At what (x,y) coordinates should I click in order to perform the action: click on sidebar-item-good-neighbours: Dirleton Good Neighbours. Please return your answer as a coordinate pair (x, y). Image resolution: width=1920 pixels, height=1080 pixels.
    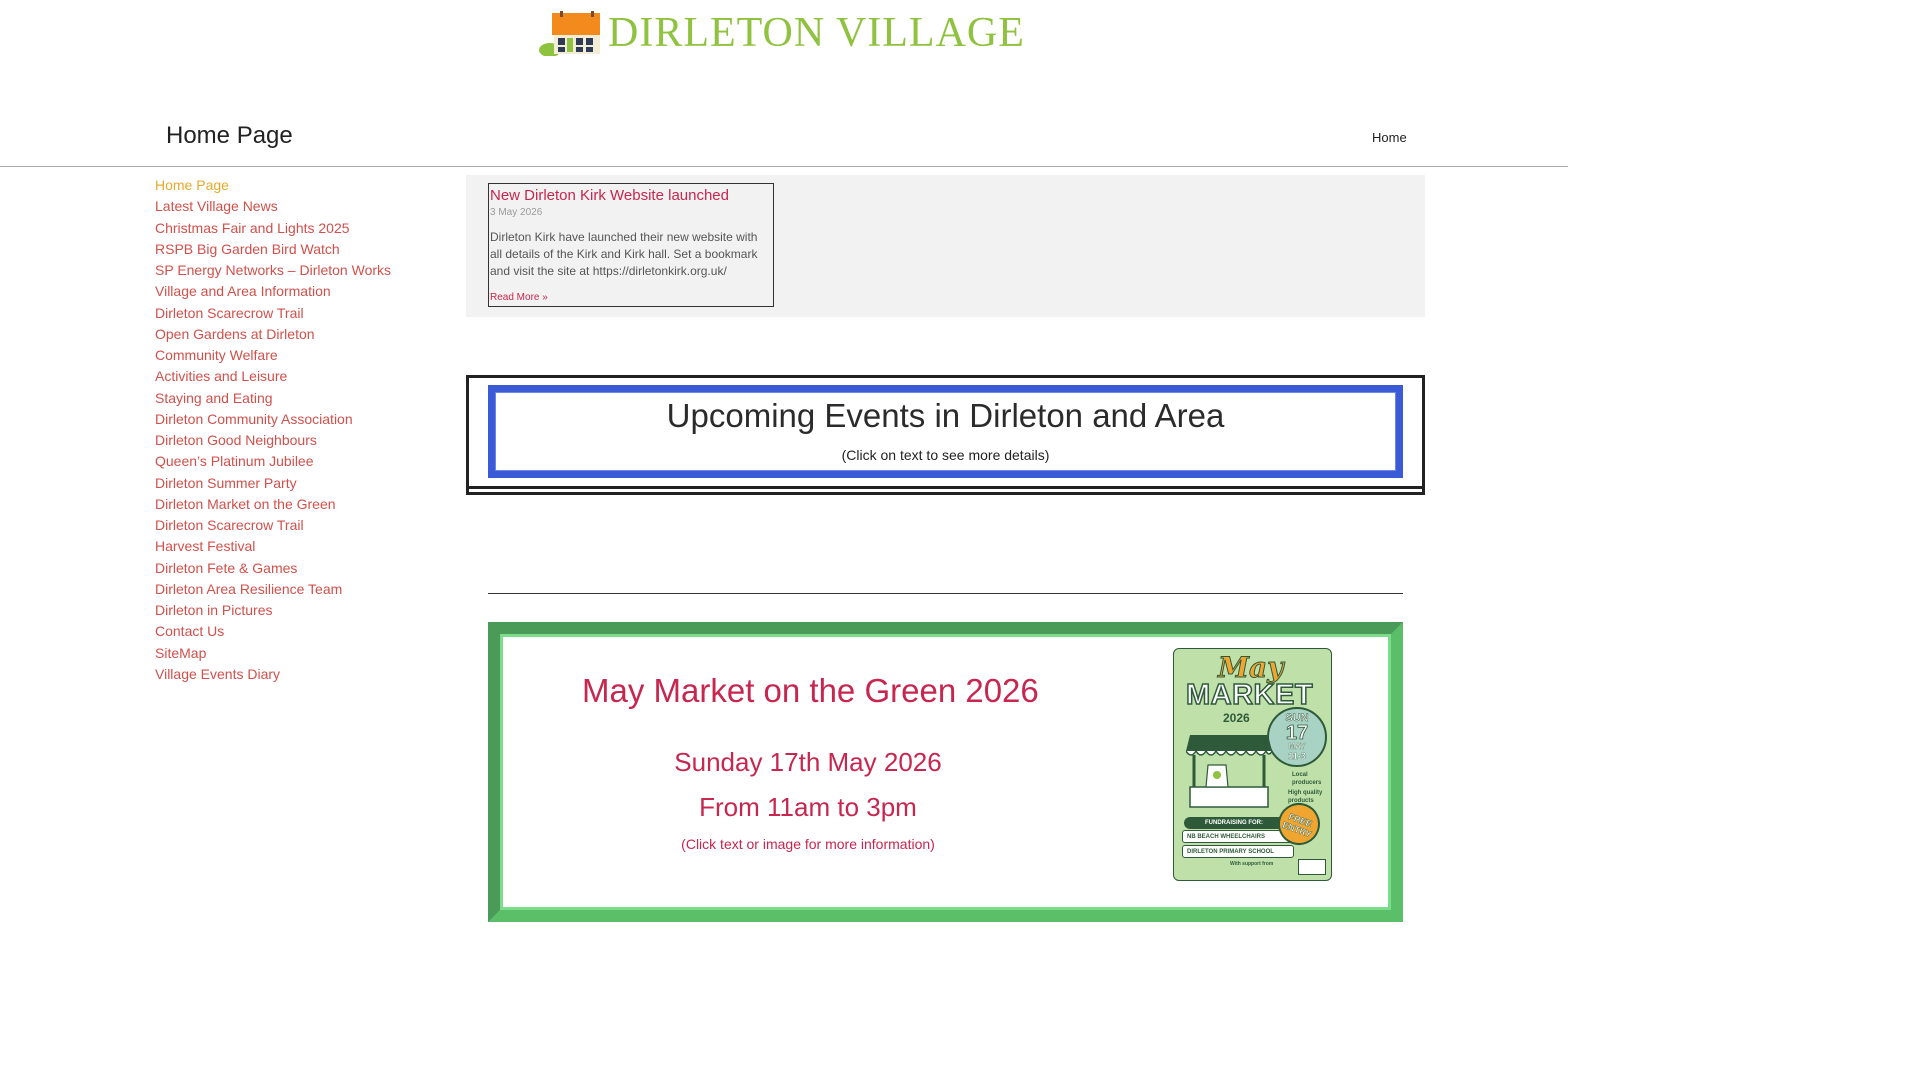
    Looking at the image, I should click on (295, 440).